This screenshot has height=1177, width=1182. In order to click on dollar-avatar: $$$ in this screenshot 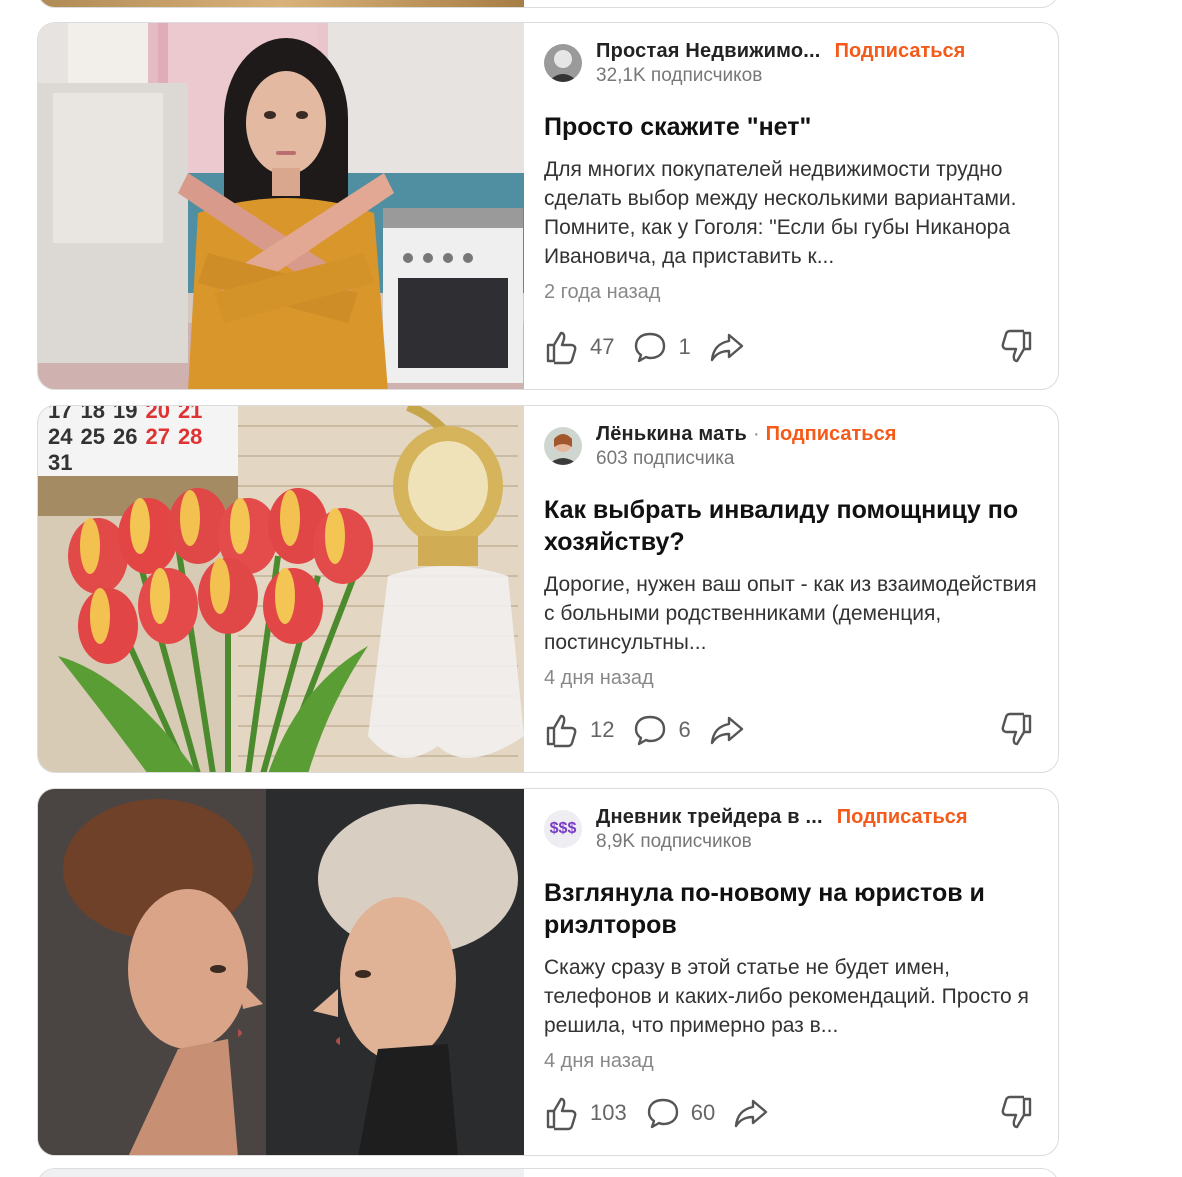, I will do `click(563, 829)`.